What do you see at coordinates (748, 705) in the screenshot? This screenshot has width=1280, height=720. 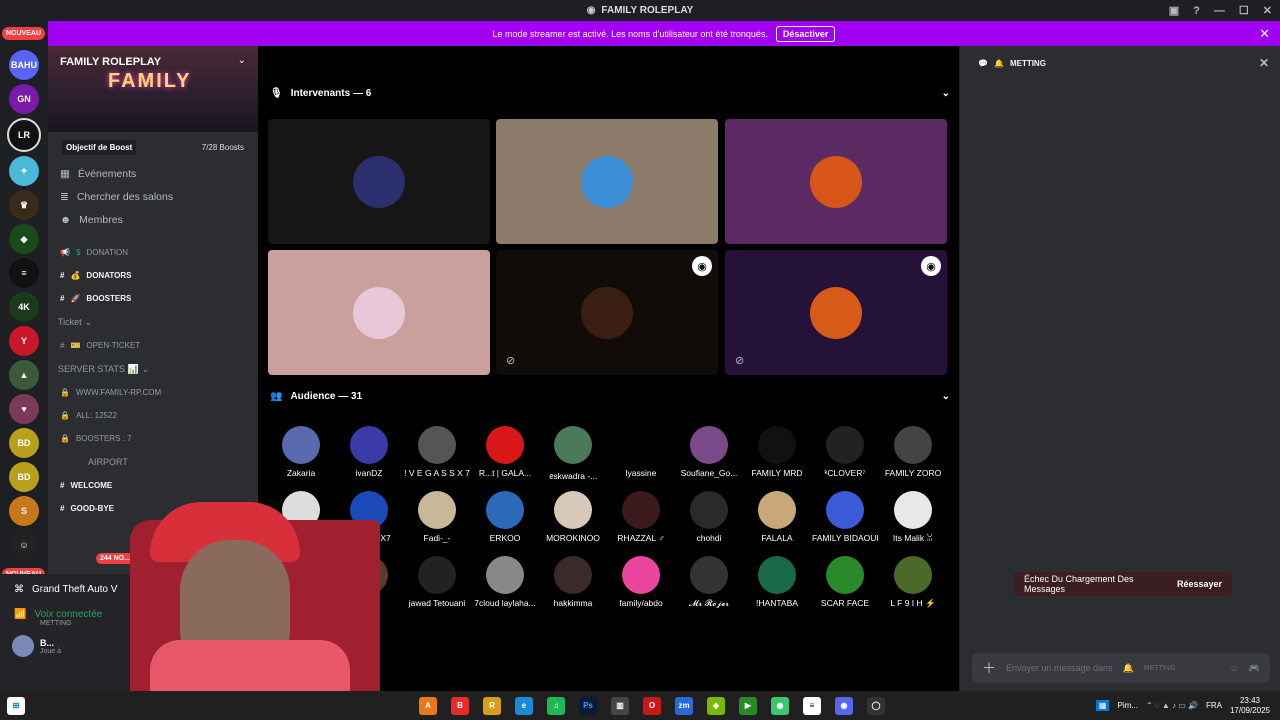 I see `app-icon: ▶` at bounding box center [748, 705].